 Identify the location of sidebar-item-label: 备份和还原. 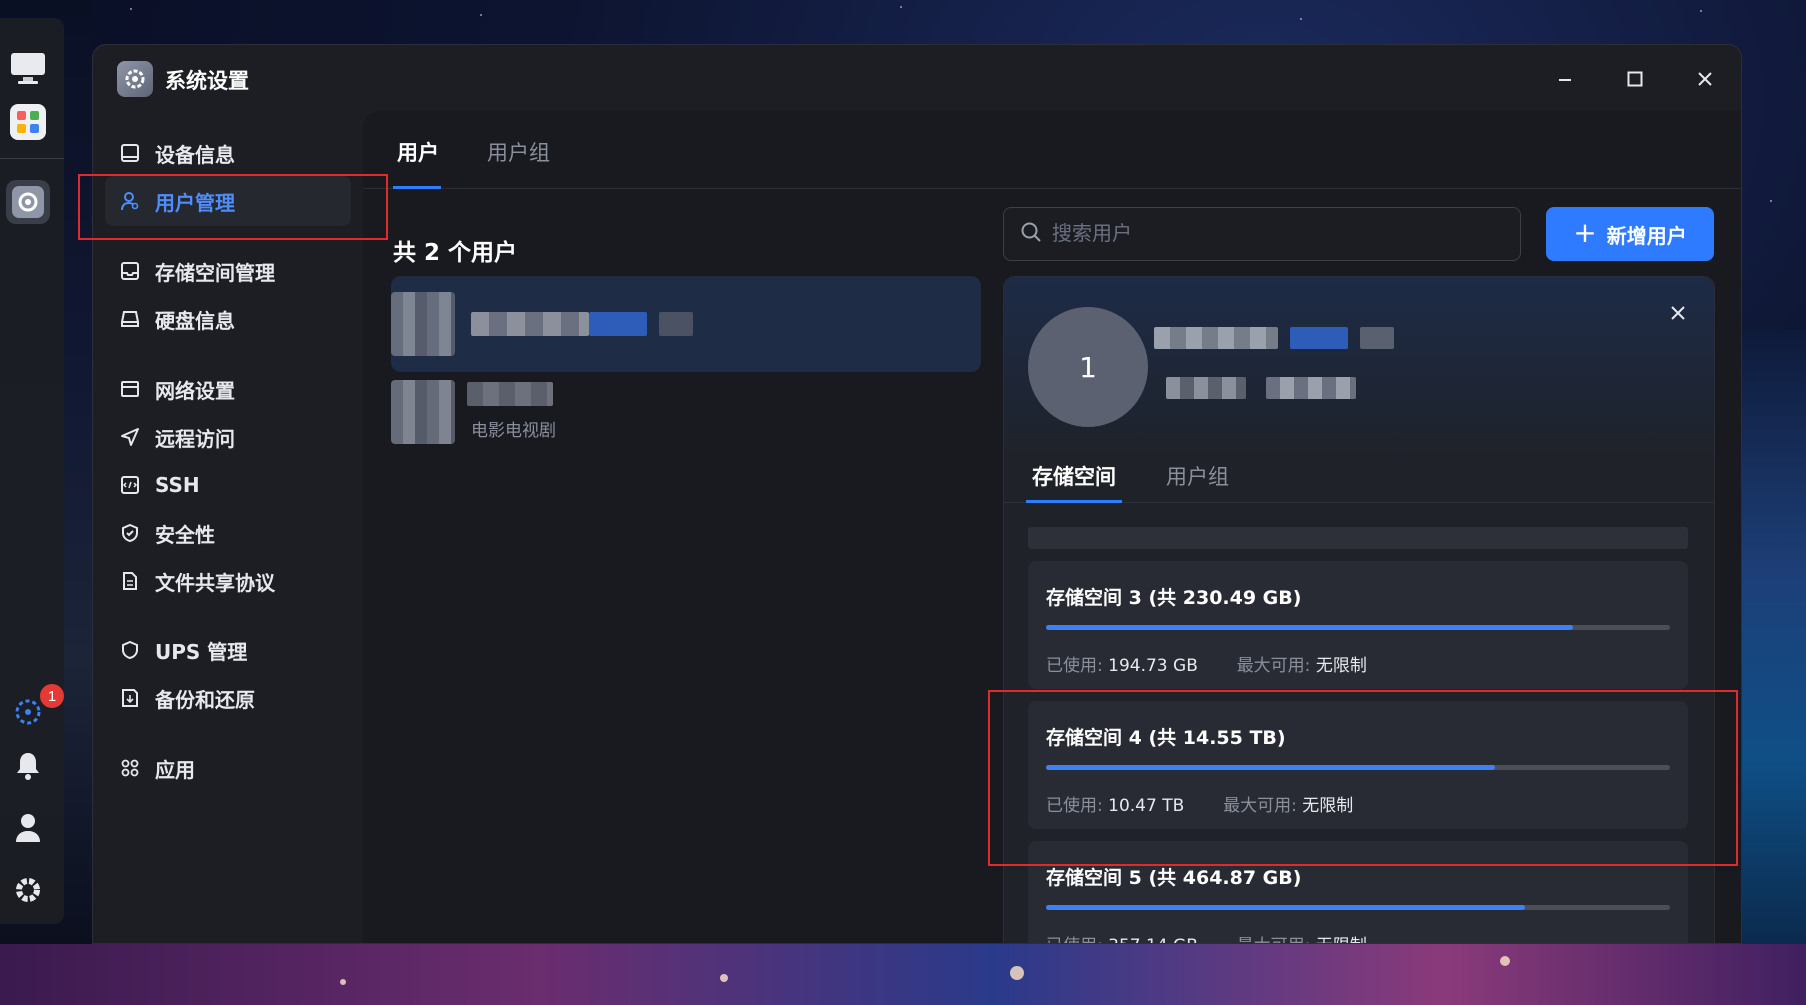
(205, 699).